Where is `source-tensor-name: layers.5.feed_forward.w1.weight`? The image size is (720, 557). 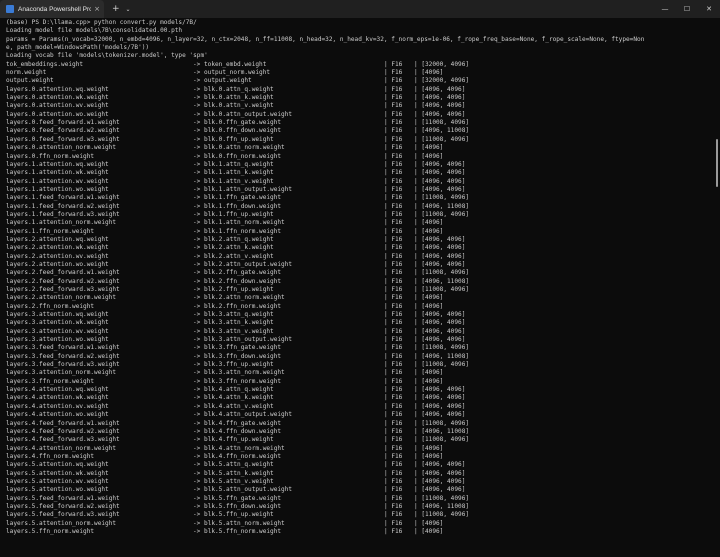
source-tensor-name: layers.5.feed_forward.w1.weight is located at coordinates (63, 498).